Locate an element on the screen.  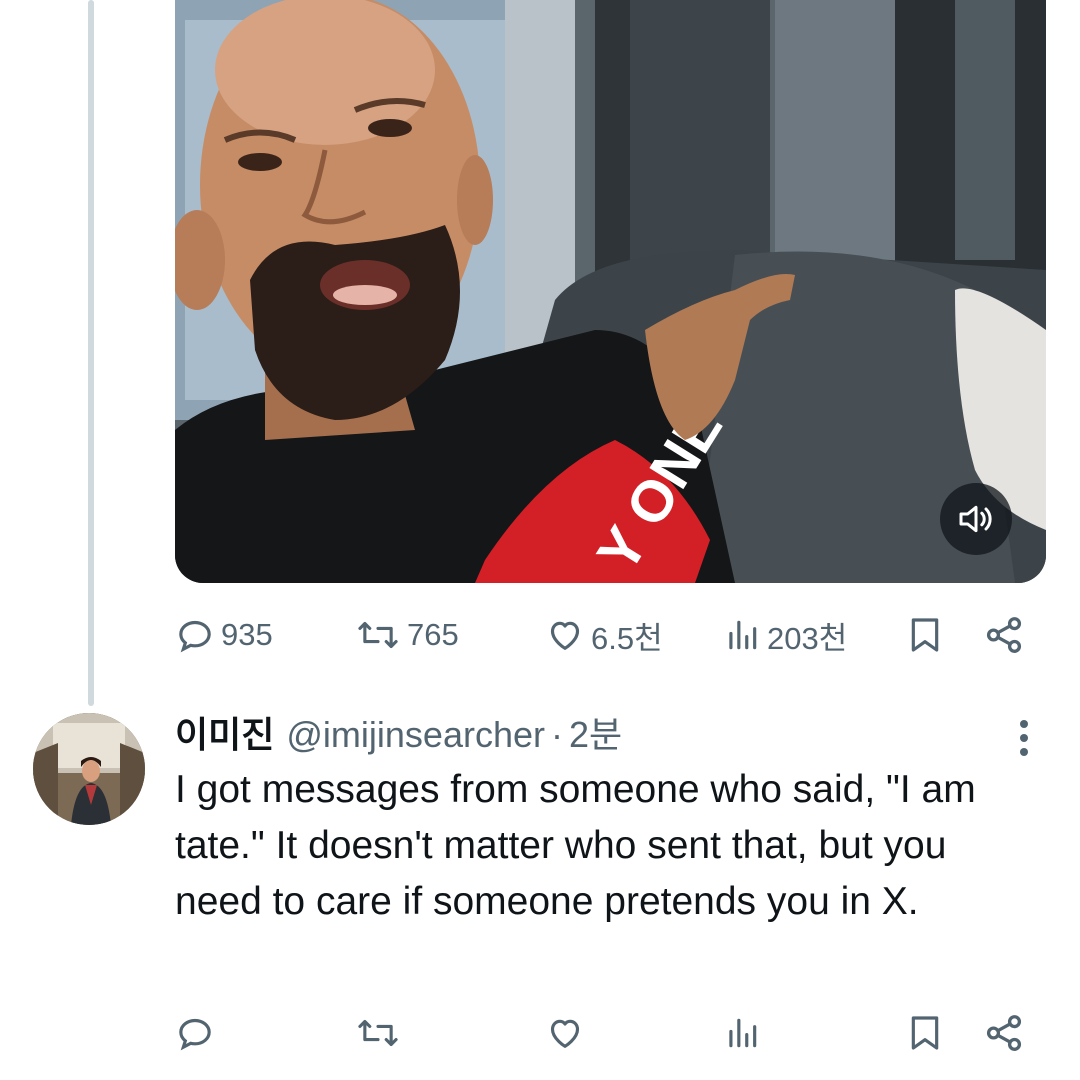
like-button is located at coordinates (565, 1033).